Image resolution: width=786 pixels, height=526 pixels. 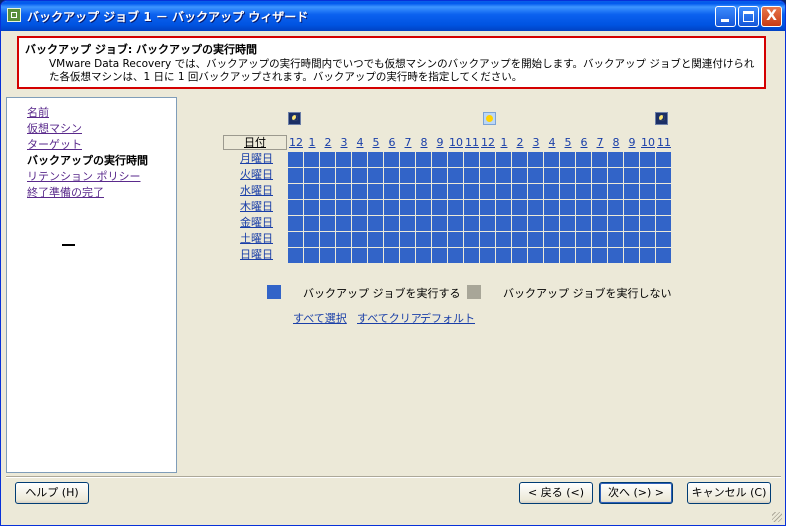 I want to click on day-label: 水曜日, so click(x=255, y=191).